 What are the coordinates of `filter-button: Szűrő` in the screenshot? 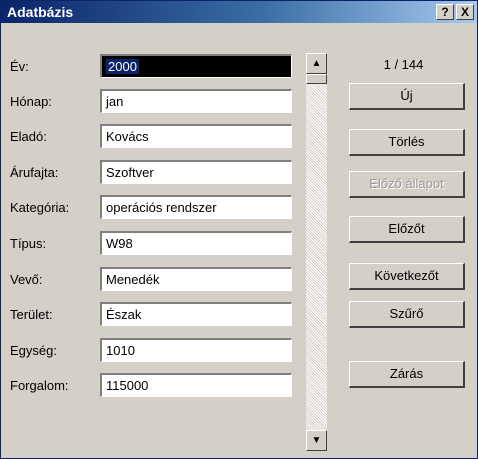 It's located at (407, 314).